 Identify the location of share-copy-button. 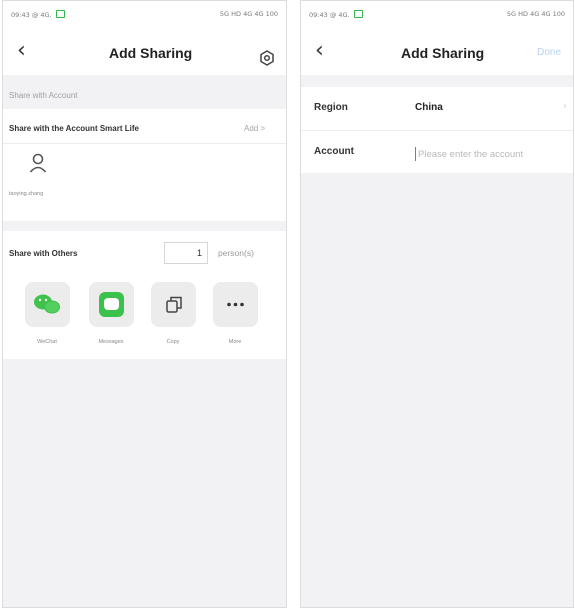
(173, 304).